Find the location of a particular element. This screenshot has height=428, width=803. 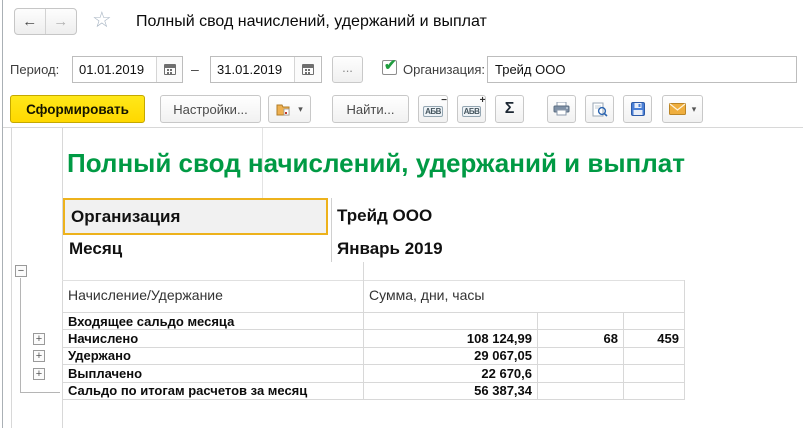

printer-icon is located at coordinates (561, 109).